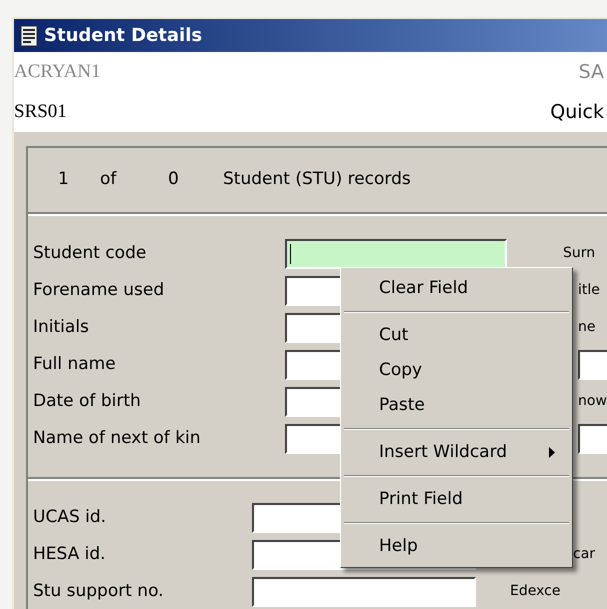 The height and width of the screenshot is (609, 607). Describe the element at coordinates (456, 499) in the screenshot. I see `menu-item: Print Field` at that location.